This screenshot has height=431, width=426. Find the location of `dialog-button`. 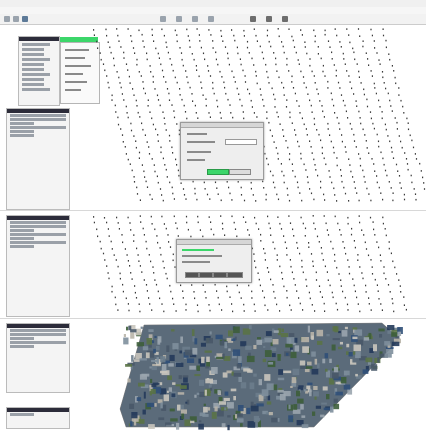

dialog-button is located at coordinates (220, 275).